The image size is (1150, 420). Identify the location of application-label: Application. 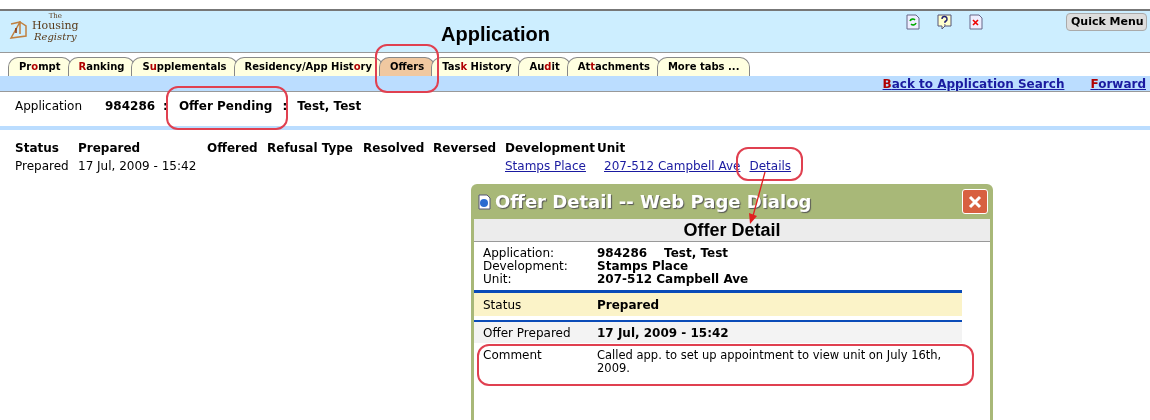
(49, 106).